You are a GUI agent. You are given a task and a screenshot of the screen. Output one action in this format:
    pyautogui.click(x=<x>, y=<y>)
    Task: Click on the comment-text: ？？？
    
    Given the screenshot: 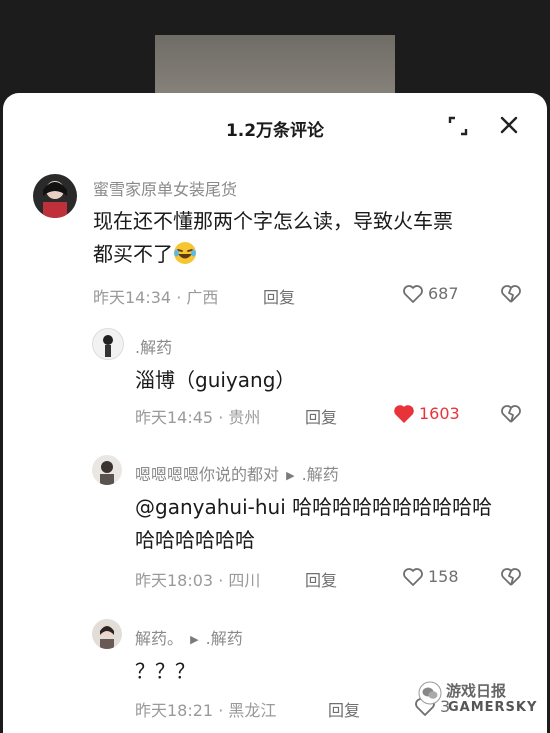 What is the action you would take?
    pyautogui.click(x=165, y=671)
    